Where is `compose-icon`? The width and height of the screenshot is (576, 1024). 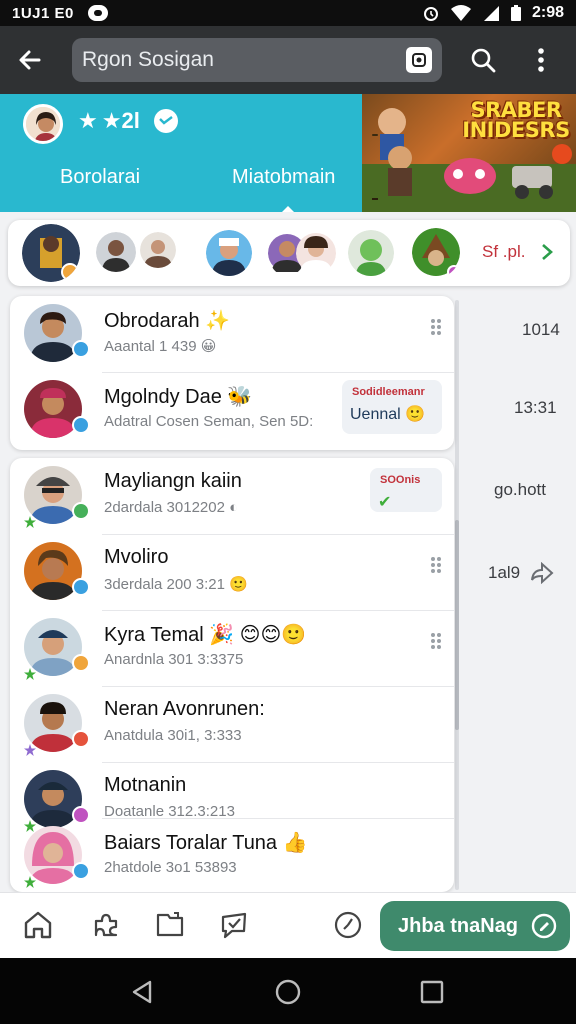
compose-icon is located at coordinates (544, 926).